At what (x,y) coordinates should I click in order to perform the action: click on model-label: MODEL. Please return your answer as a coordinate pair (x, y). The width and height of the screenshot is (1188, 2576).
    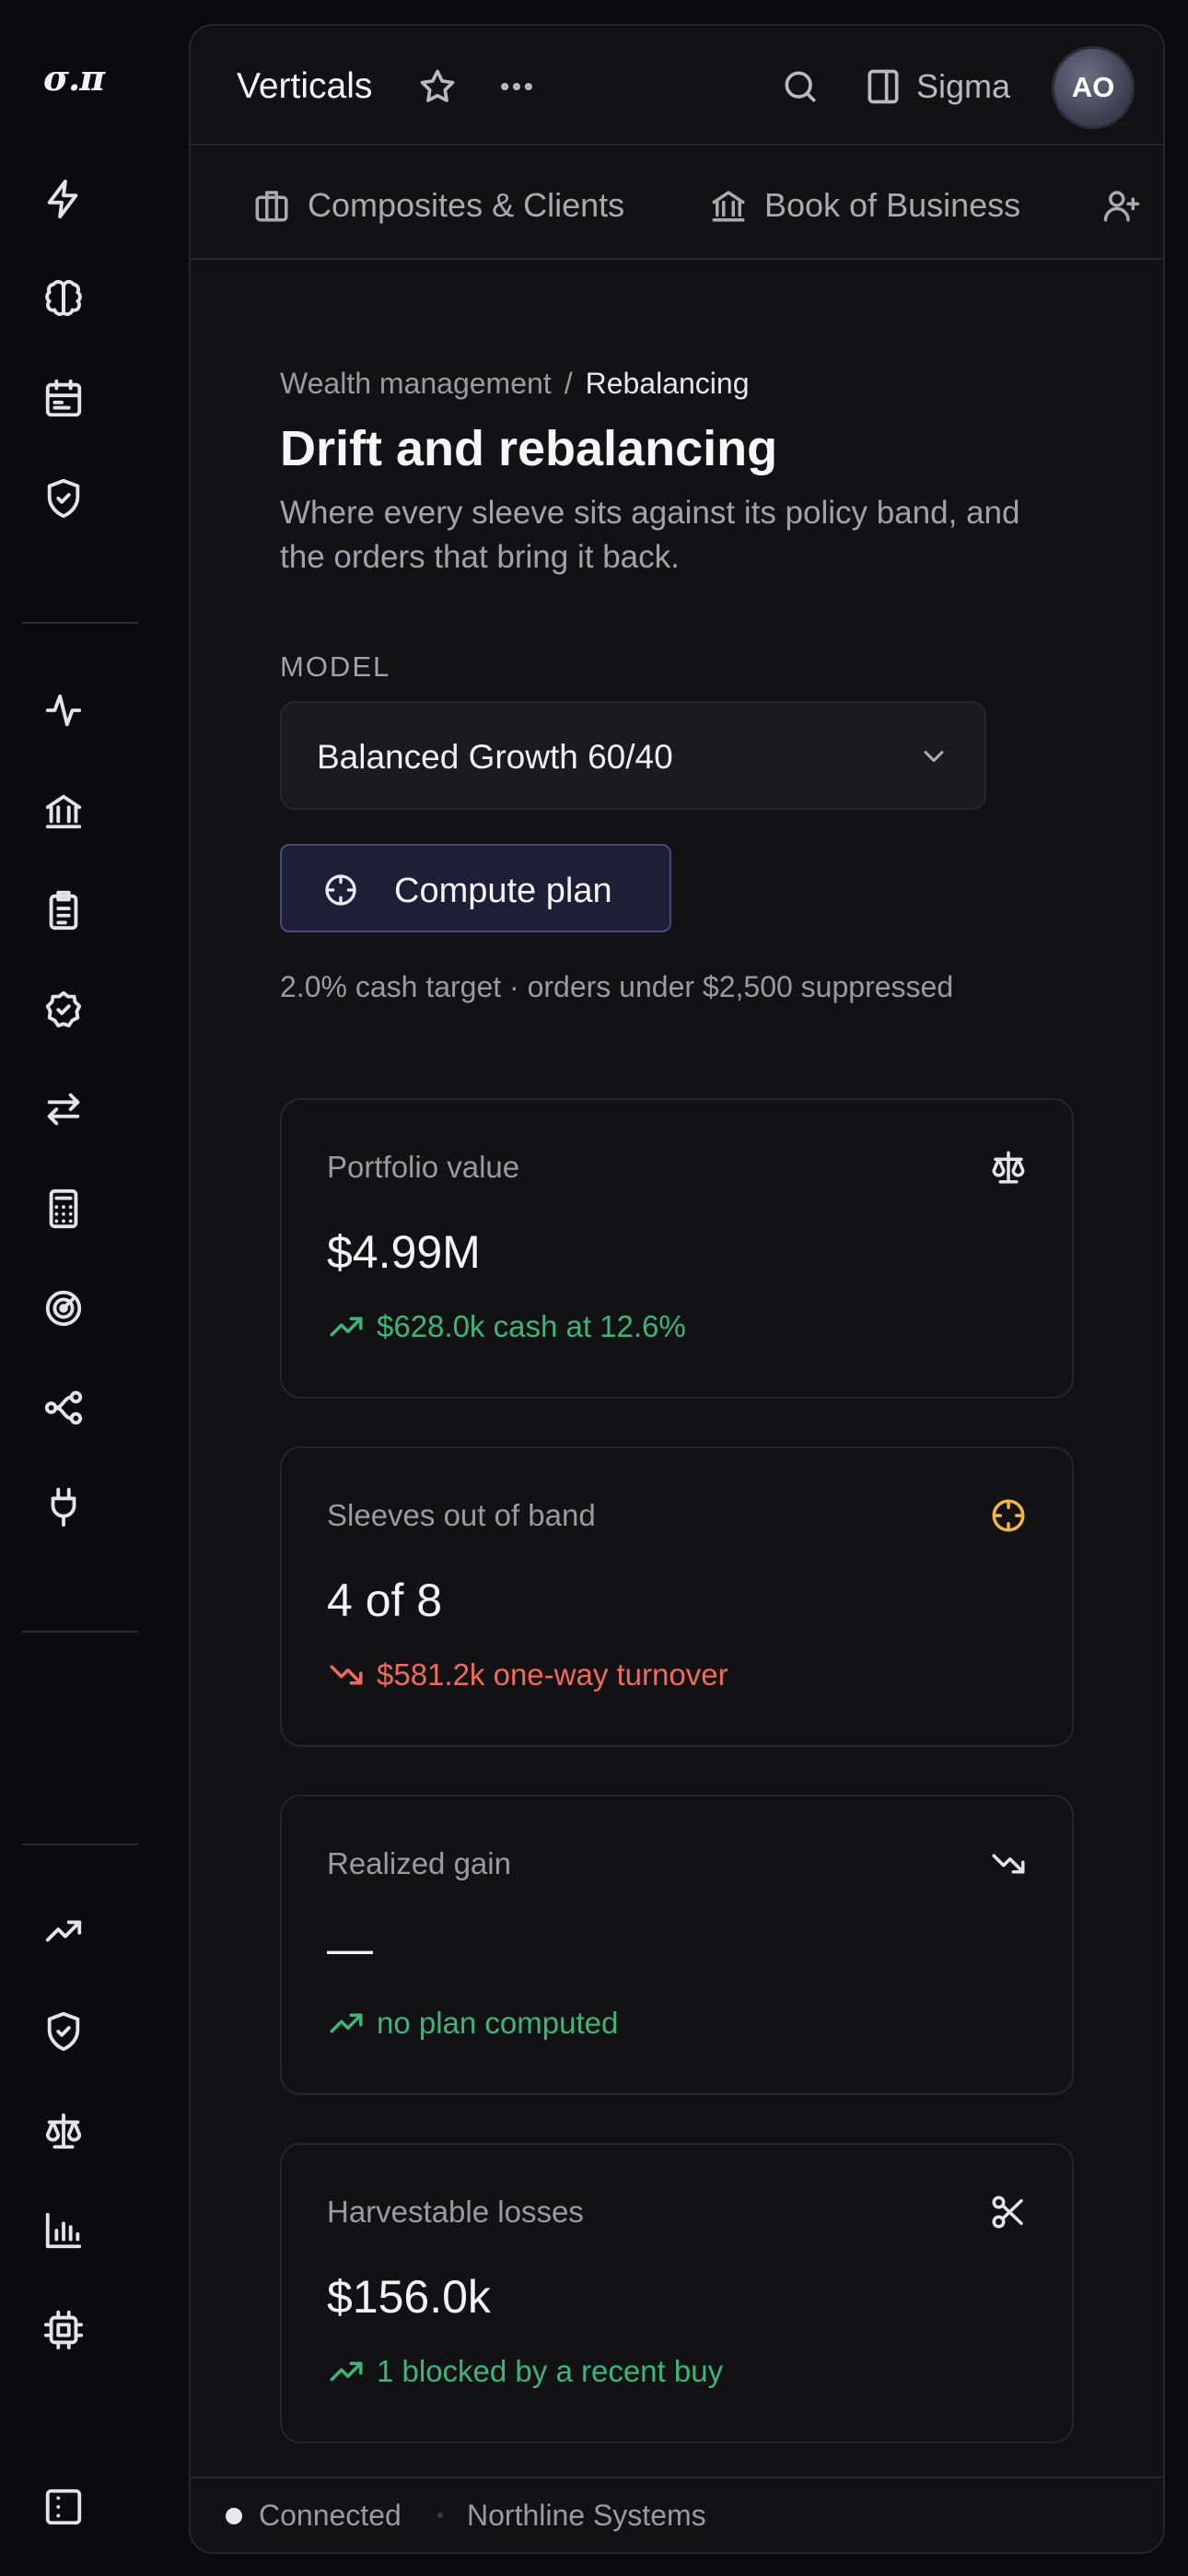
    Looking at the image, I should click on (335, 667).